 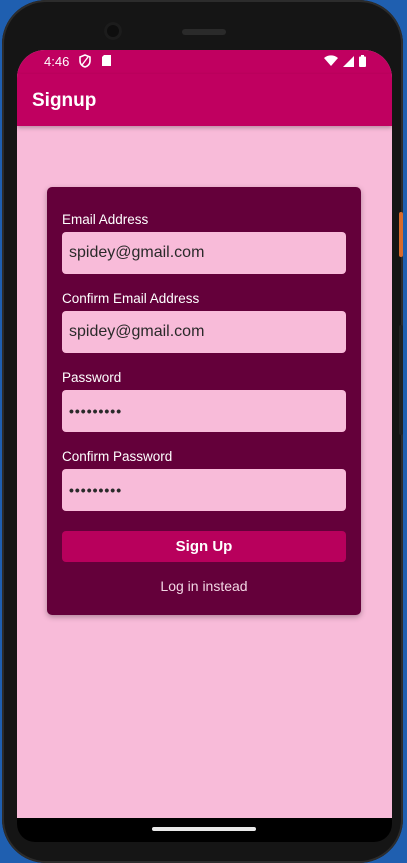 What do you see at coordinates (64, 100) in the screenshot?
I see `page-title: Signup` at bounding box center [64, 100].